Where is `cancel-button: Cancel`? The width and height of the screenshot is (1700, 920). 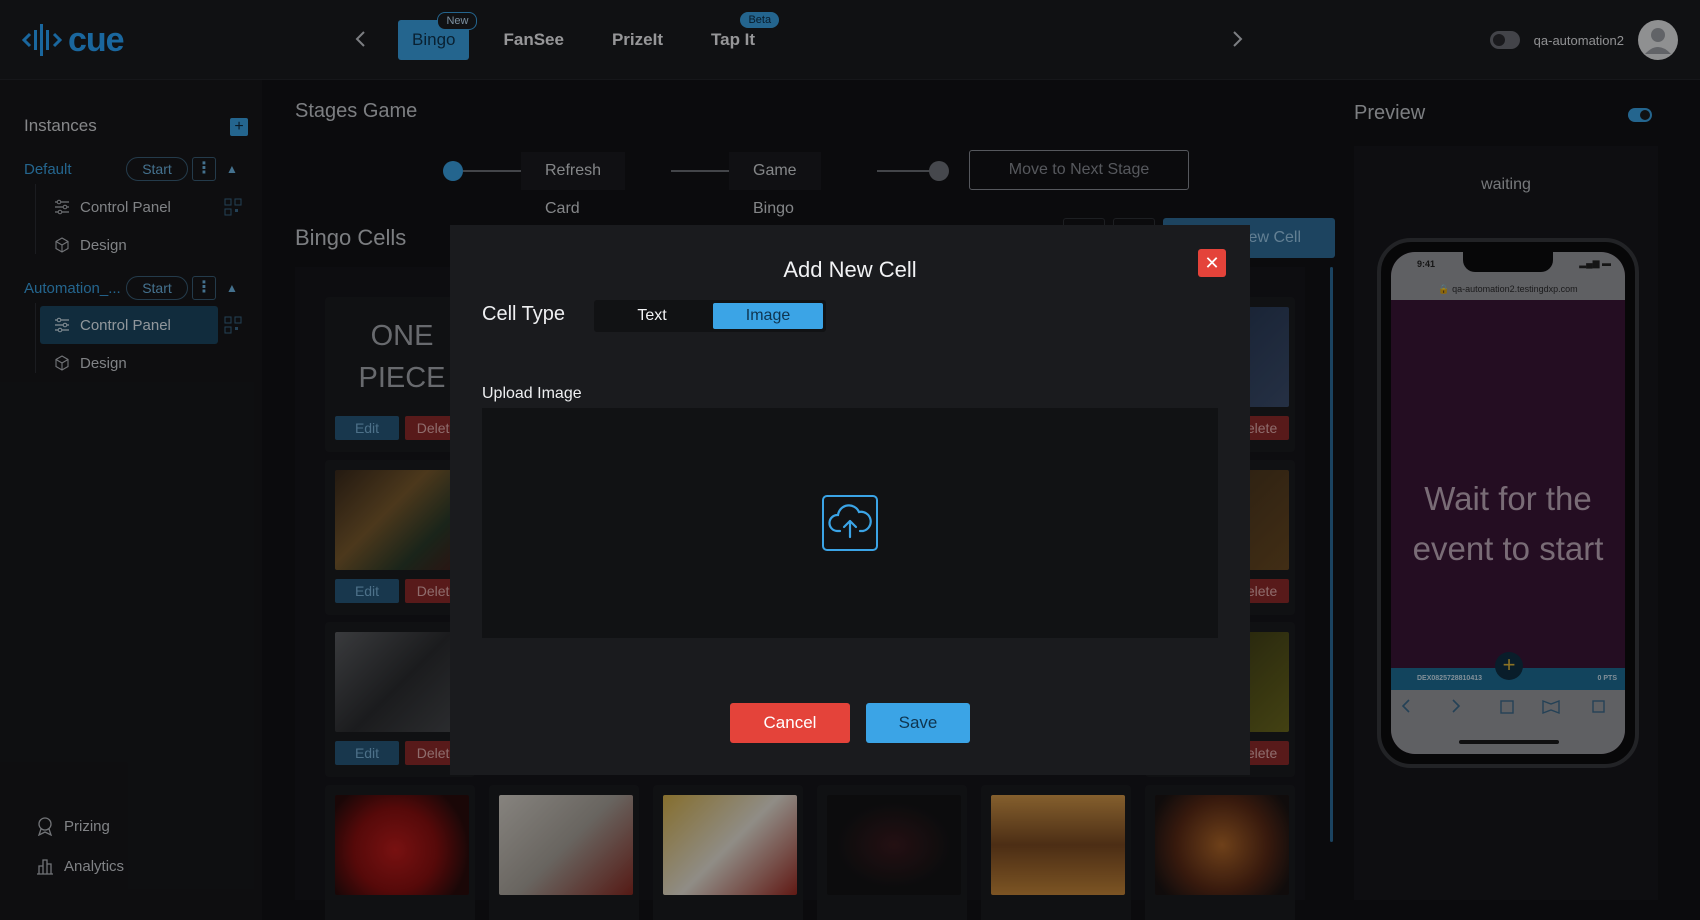
cancel-button: Cancel is located at coordinates (790, 723).